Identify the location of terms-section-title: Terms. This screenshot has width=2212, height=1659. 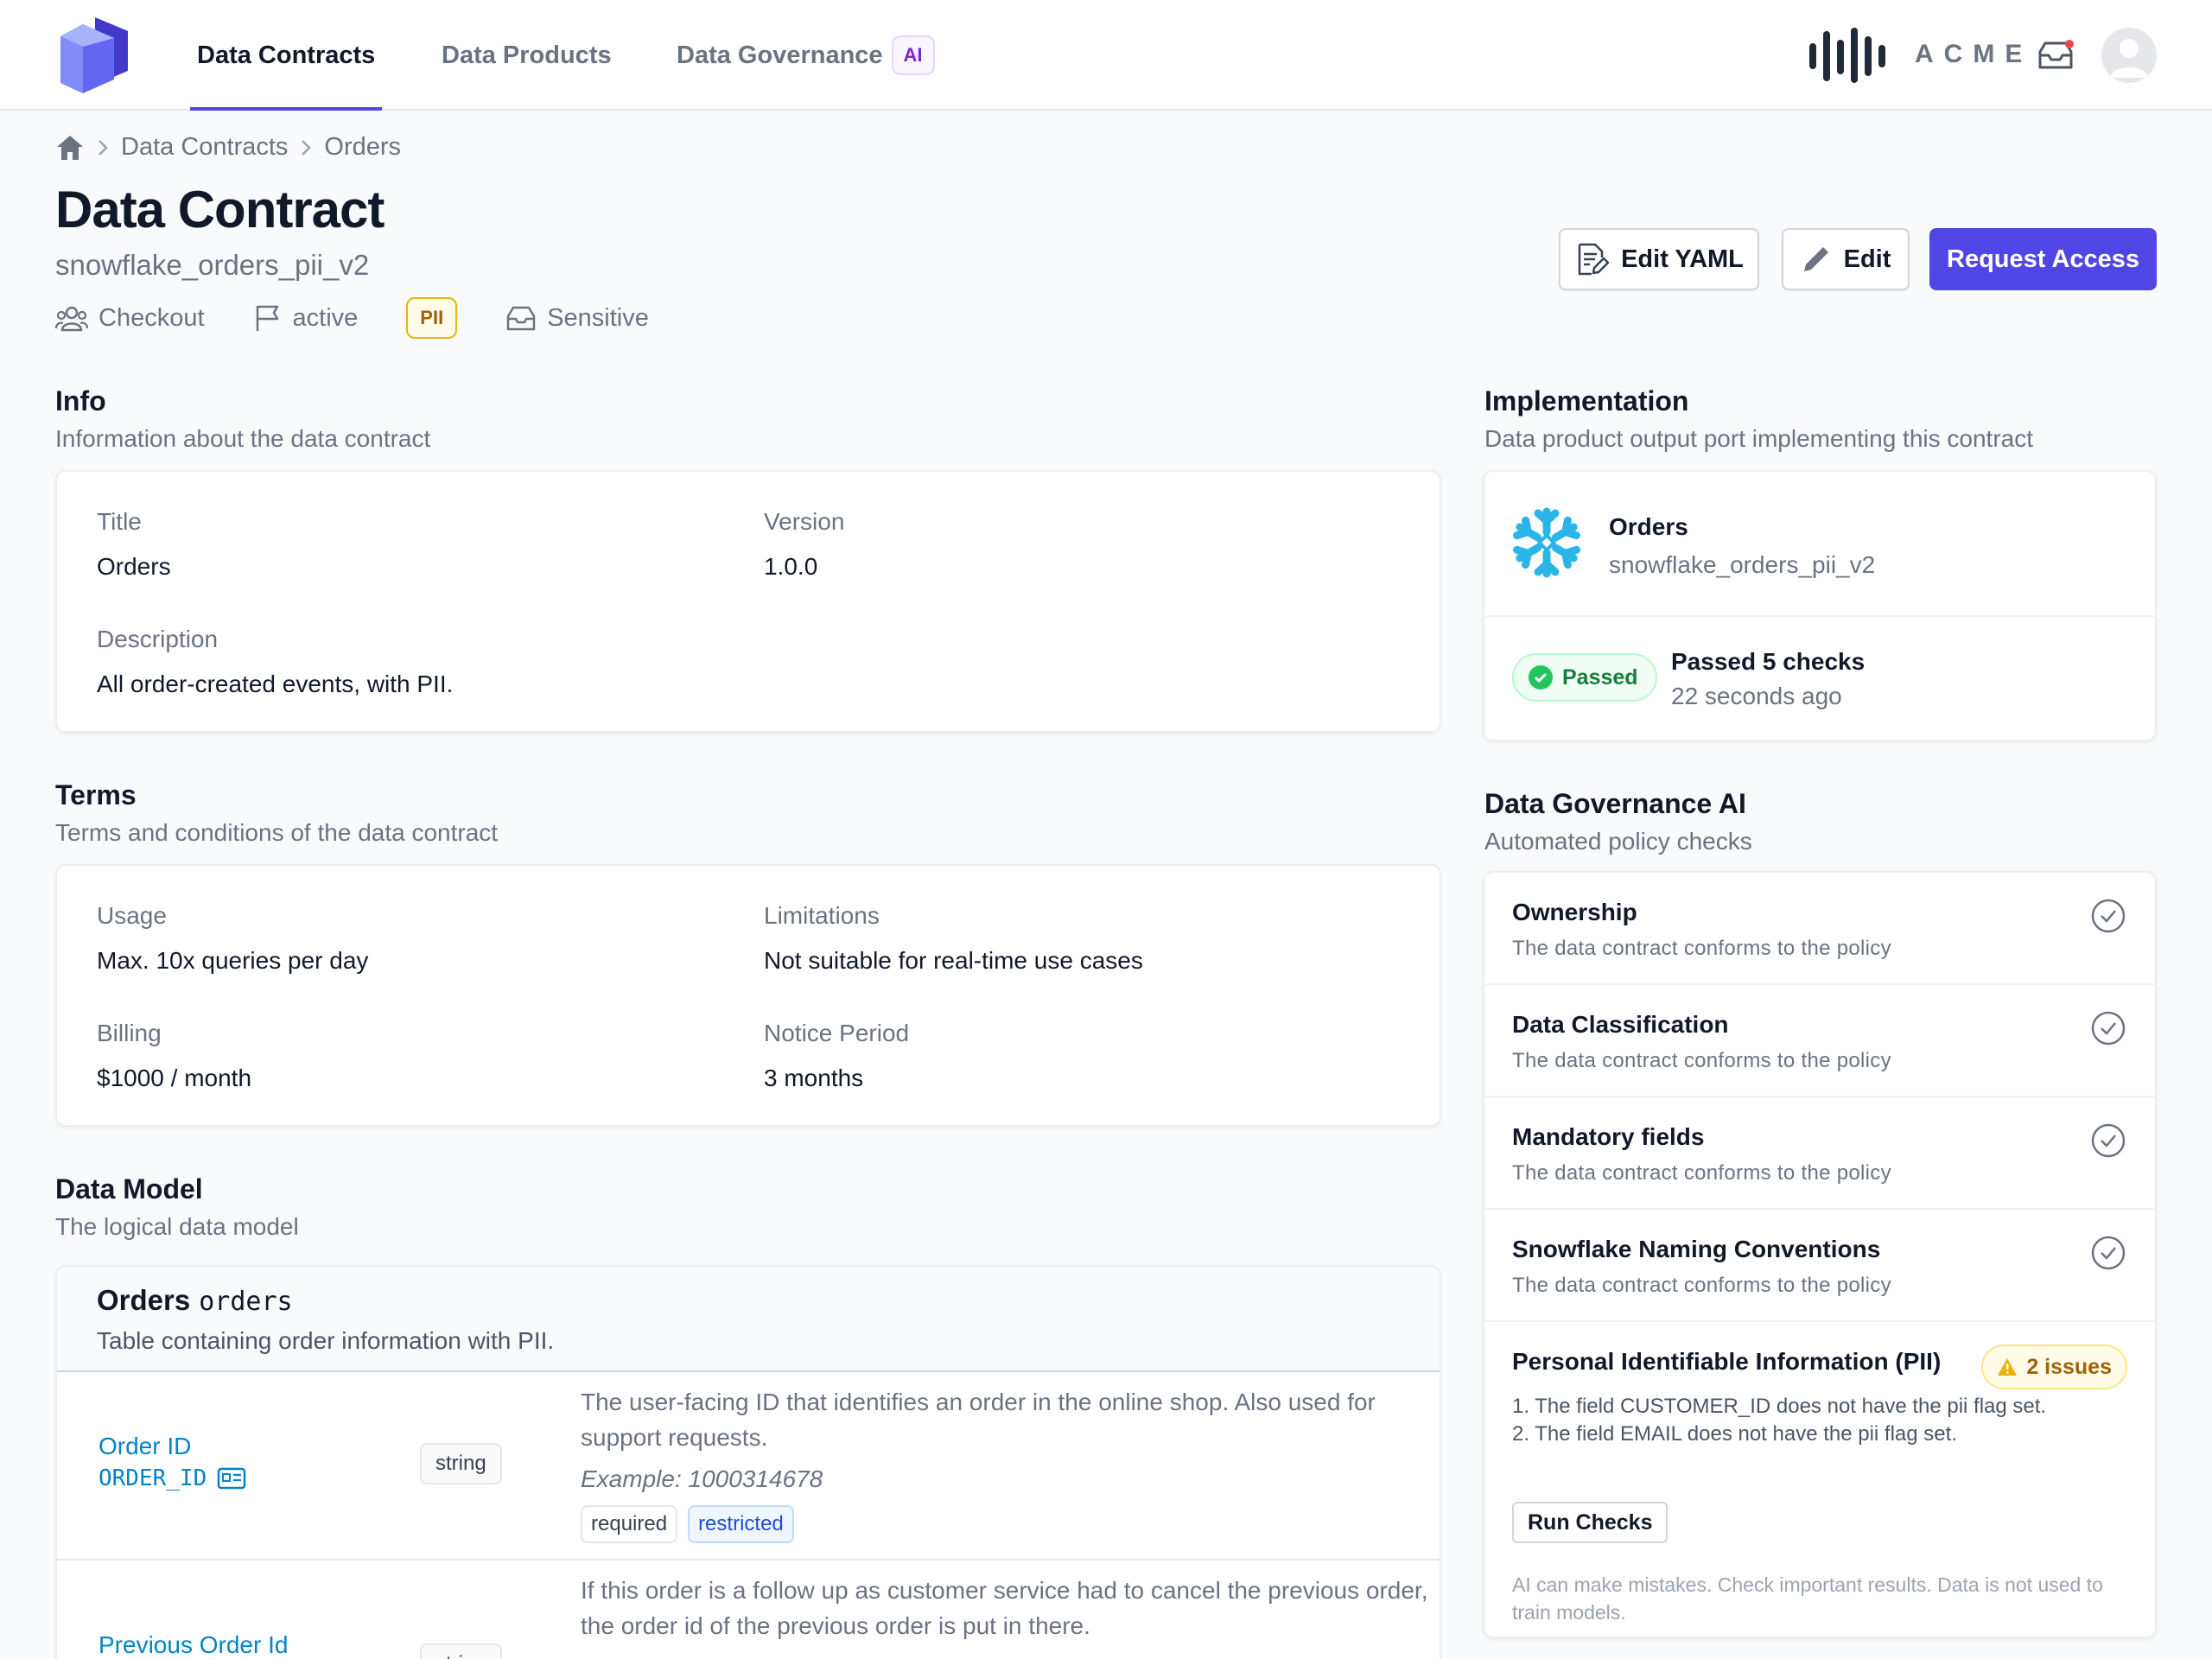
(96, 794).